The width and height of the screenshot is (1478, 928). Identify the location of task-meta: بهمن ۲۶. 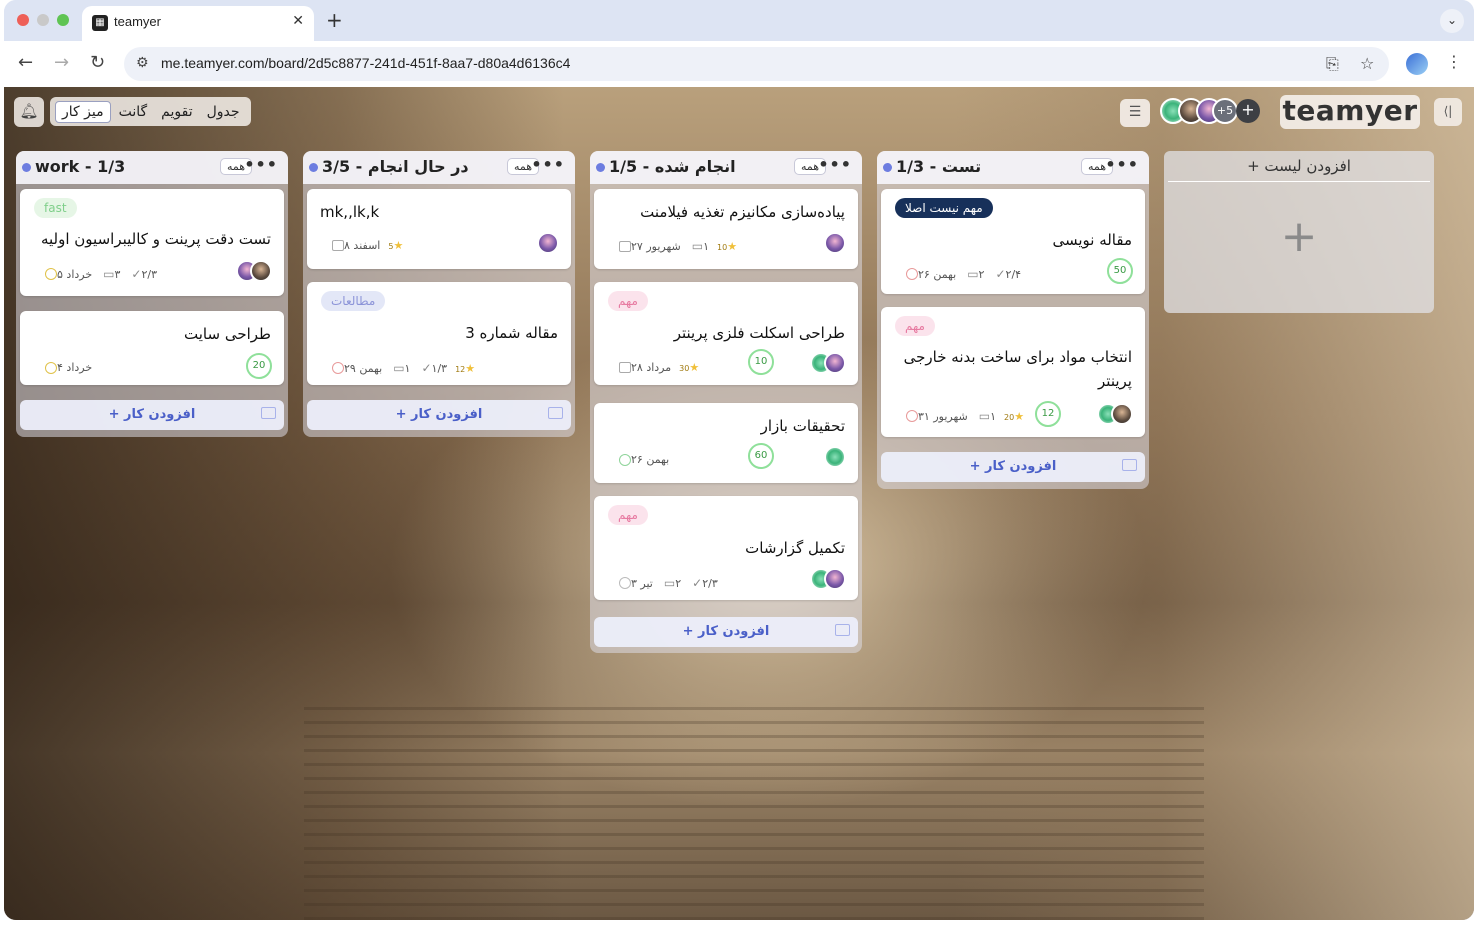
(638, 459).